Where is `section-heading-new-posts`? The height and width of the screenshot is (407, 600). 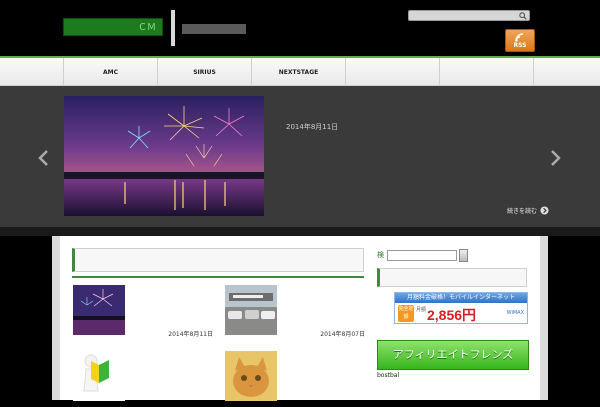
section-heading-new-posts is located at coordinates (218, 260).